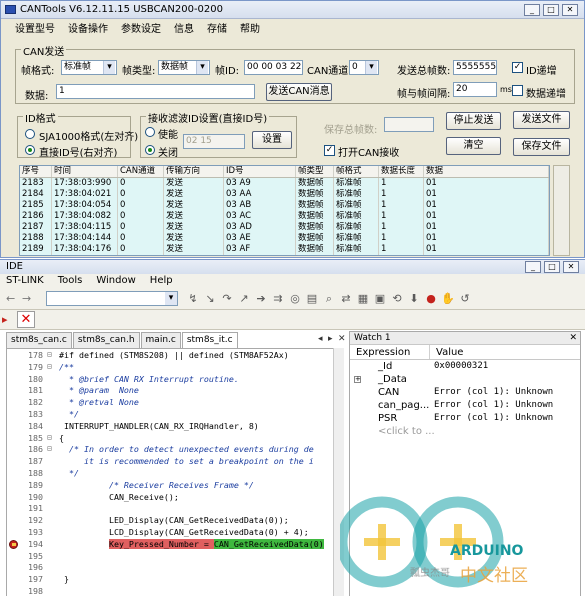 The height and width of the screenshot is (596, 585). I want to click on menu-item-help: 帮助, so click(250, 27).